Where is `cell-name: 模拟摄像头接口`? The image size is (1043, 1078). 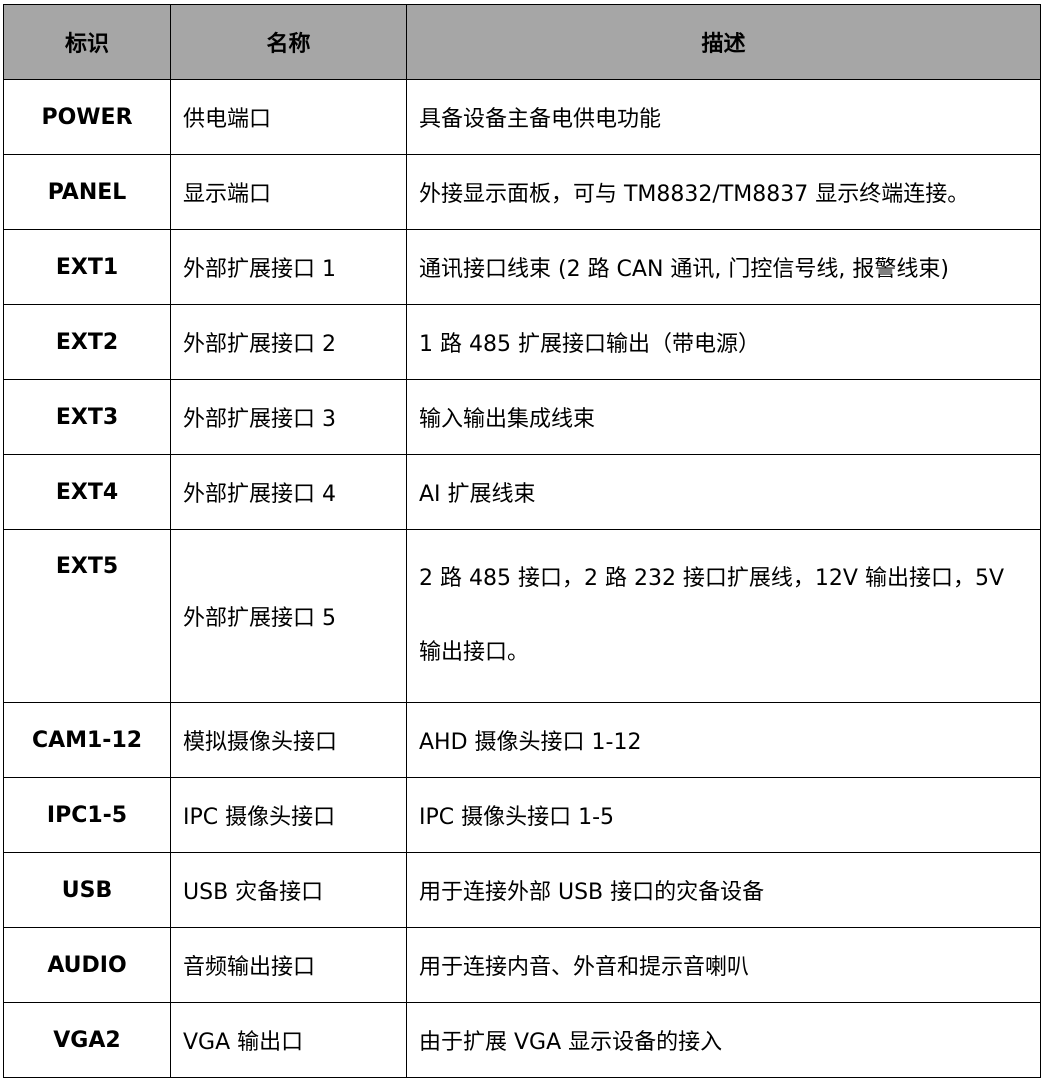 cell-name: 模拟摄像头接口 is located at coordinates (288, 740).